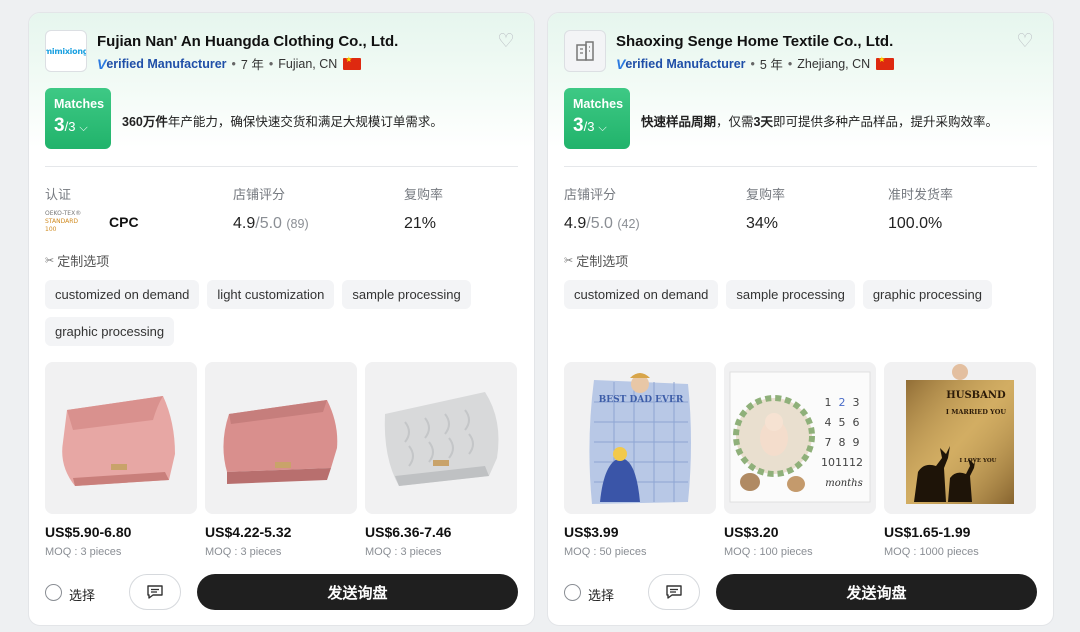 The height and width of the screenshot is (632, 1080). I want to click on highlight-bold: 3天, so click(763, 122).